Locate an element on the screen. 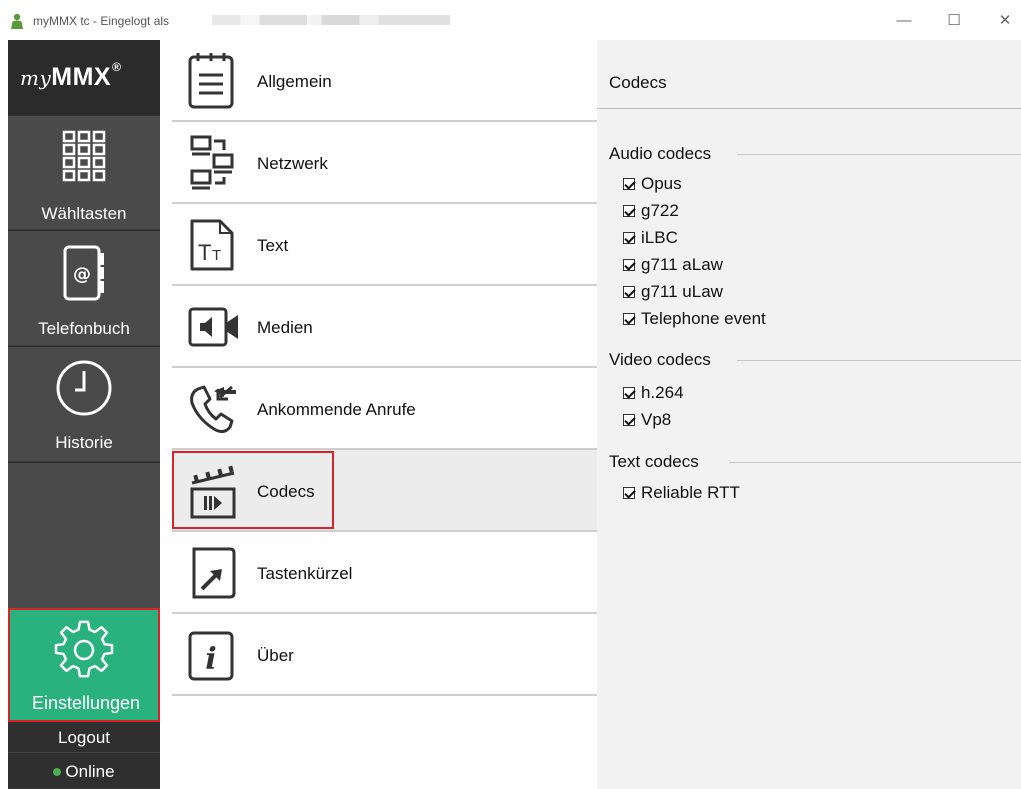 The height and width of the screenshot is (789, 1021). checkbox-vp8: Vp8 is located at coordinates (647, 421).